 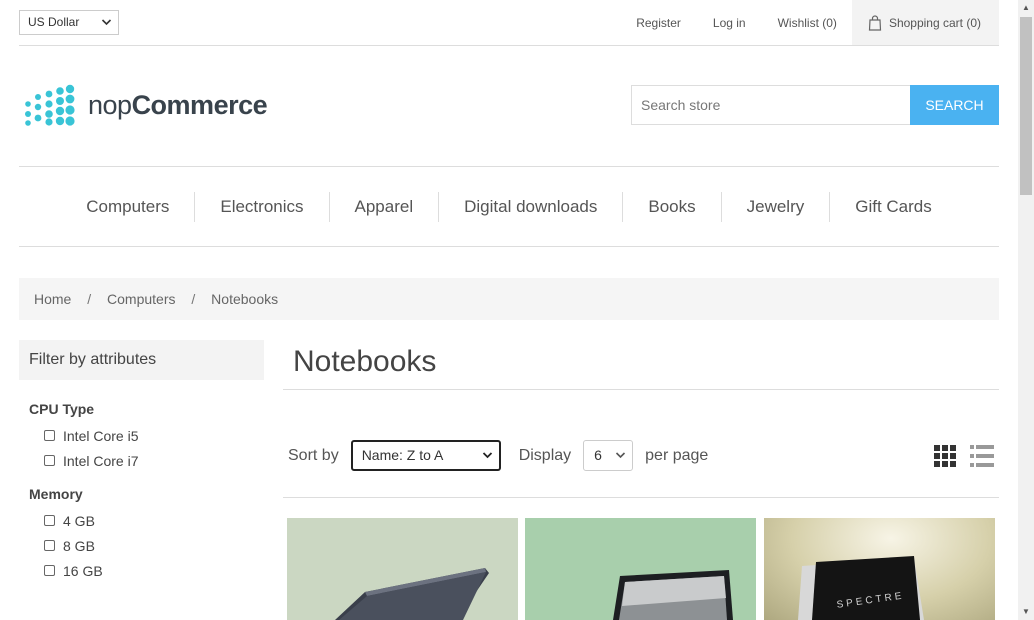 What do you see at coordinates (56, 494) in the screenshot?
I see `filter-group-title: Memory` at bounding box center [56, 494].